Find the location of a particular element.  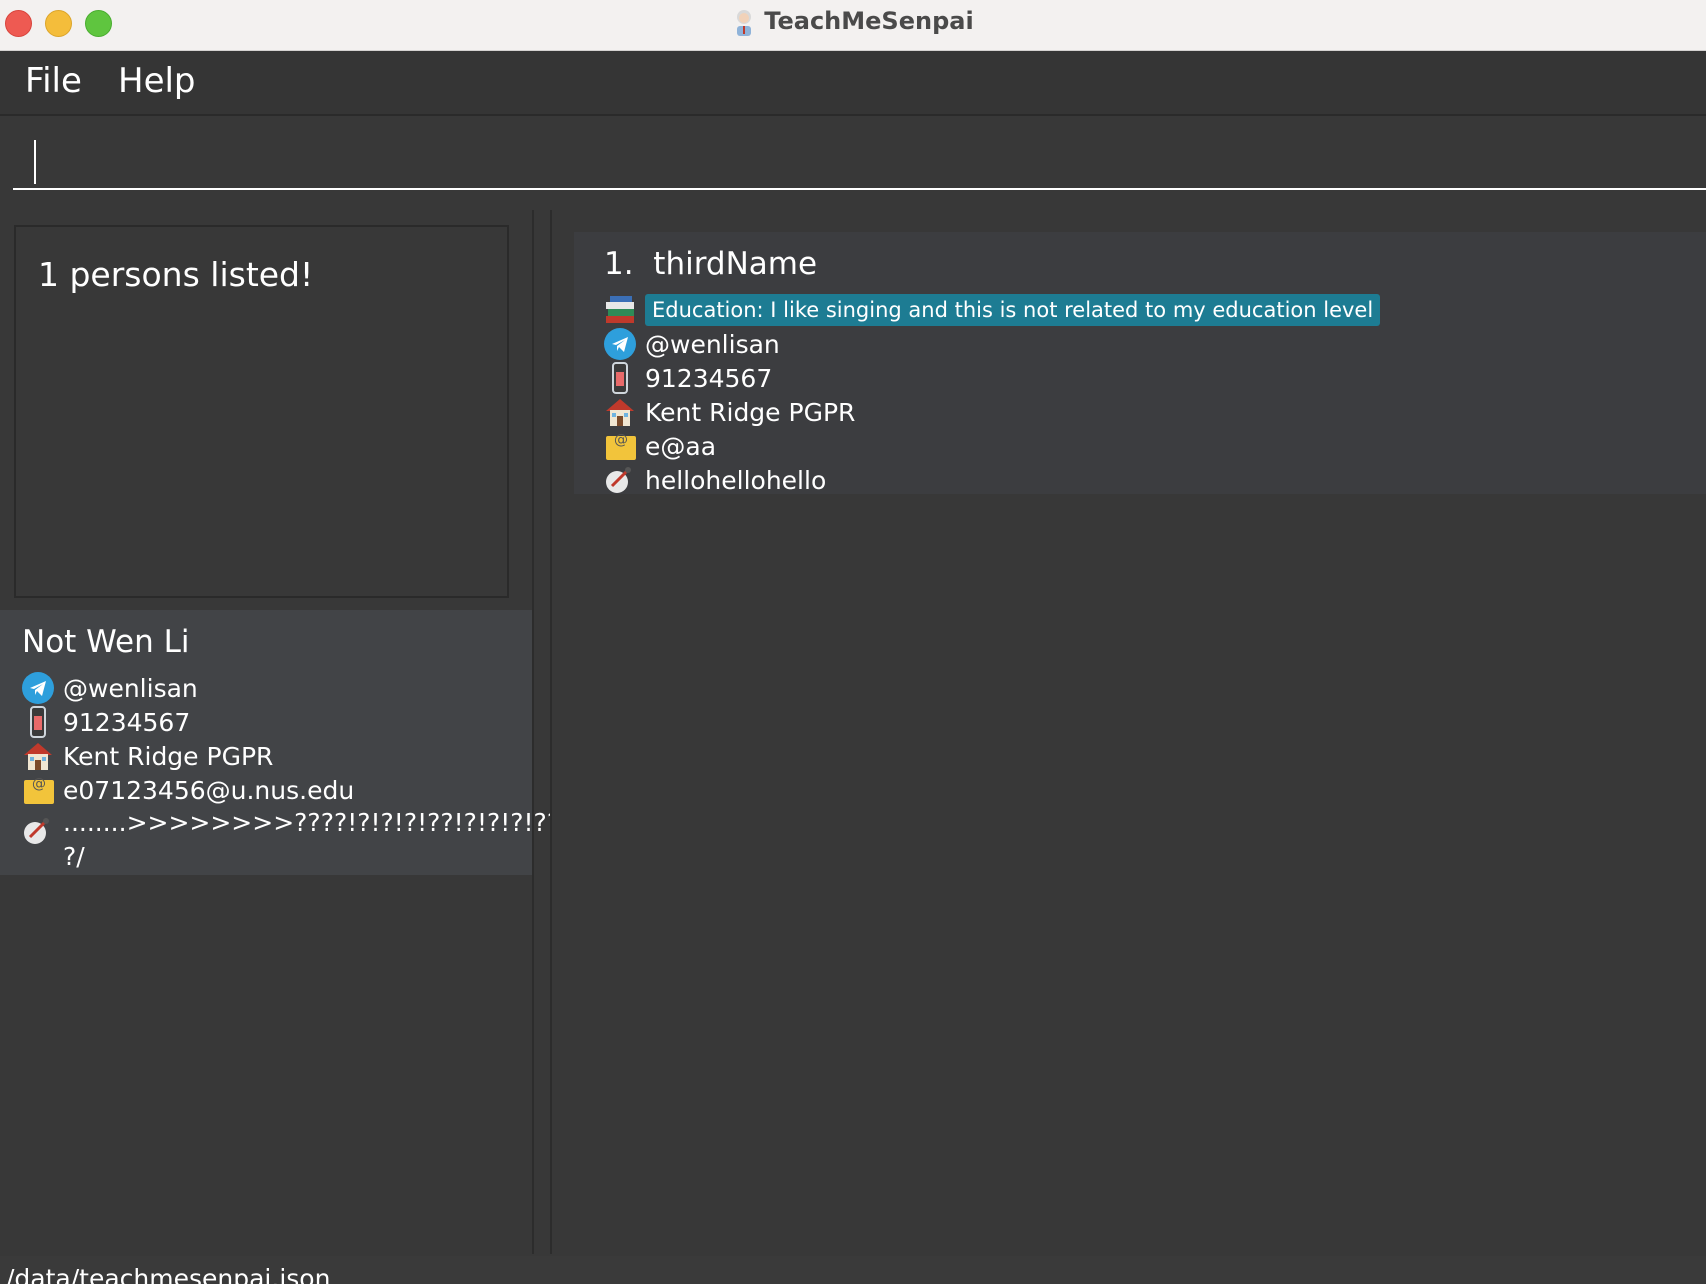

title-bar: TeachMeSenpai is located at coordinates (853, 25).